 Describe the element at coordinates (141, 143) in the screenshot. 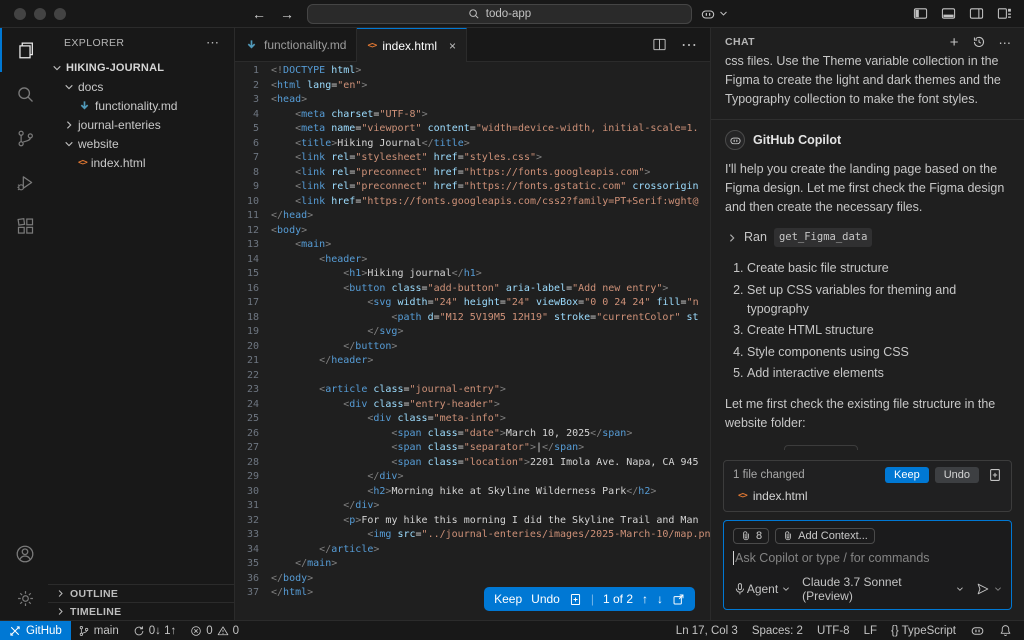

I see `tree-item-website: website` at that location.